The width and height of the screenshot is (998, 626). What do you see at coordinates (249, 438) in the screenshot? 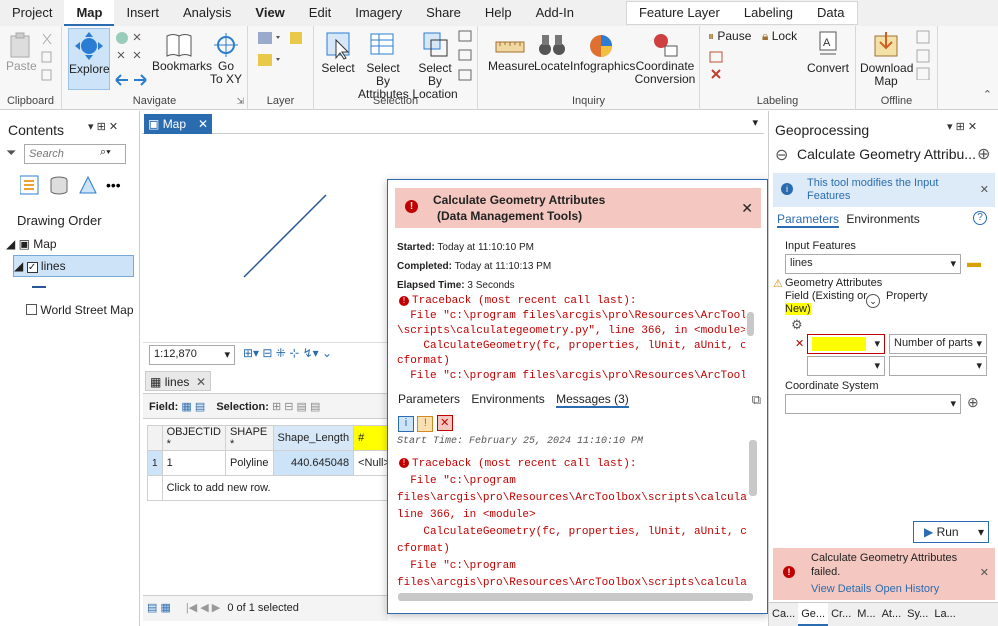
I see `column-header: SHAPE *` at bounding box center [249, 438].